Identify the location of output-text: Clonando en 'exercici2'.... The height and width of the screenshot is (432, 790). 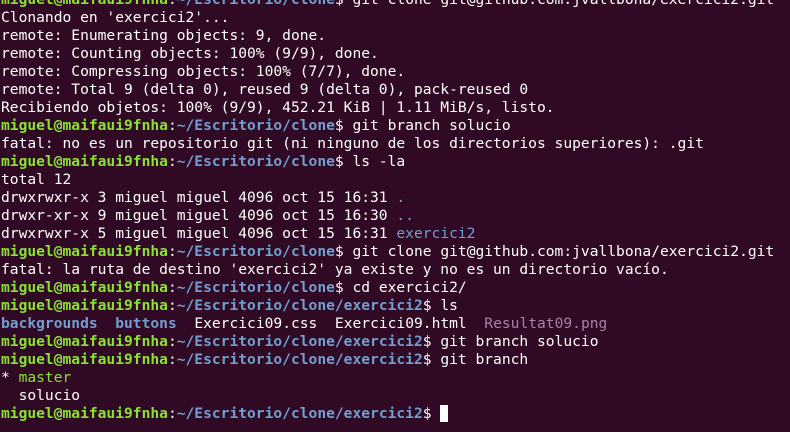
(115, 17).